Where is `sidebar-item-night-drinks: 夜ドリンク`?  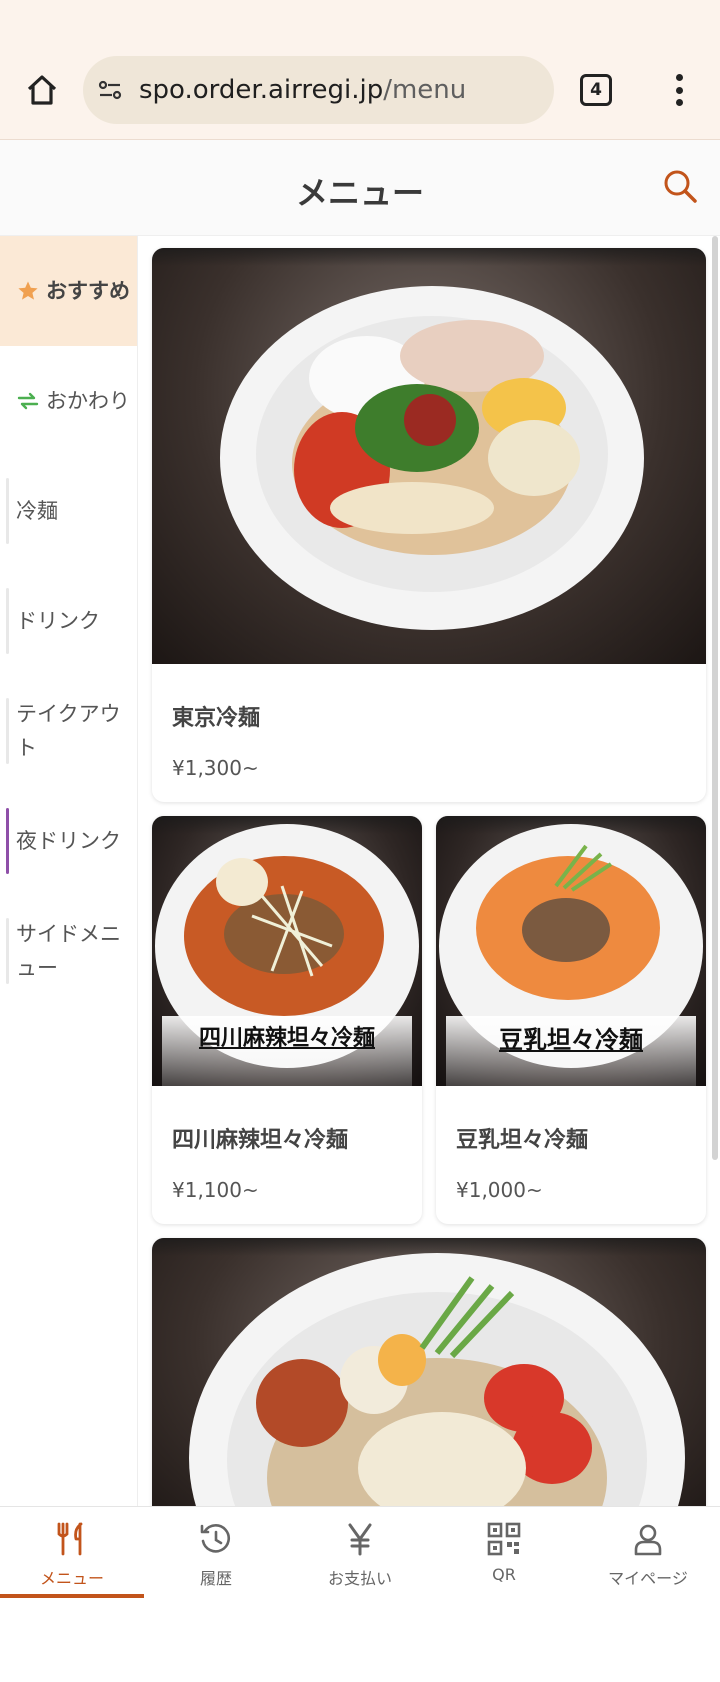 sidebar-item-night-drinks: 夜ドリンク is located at coordinates (68, 841).